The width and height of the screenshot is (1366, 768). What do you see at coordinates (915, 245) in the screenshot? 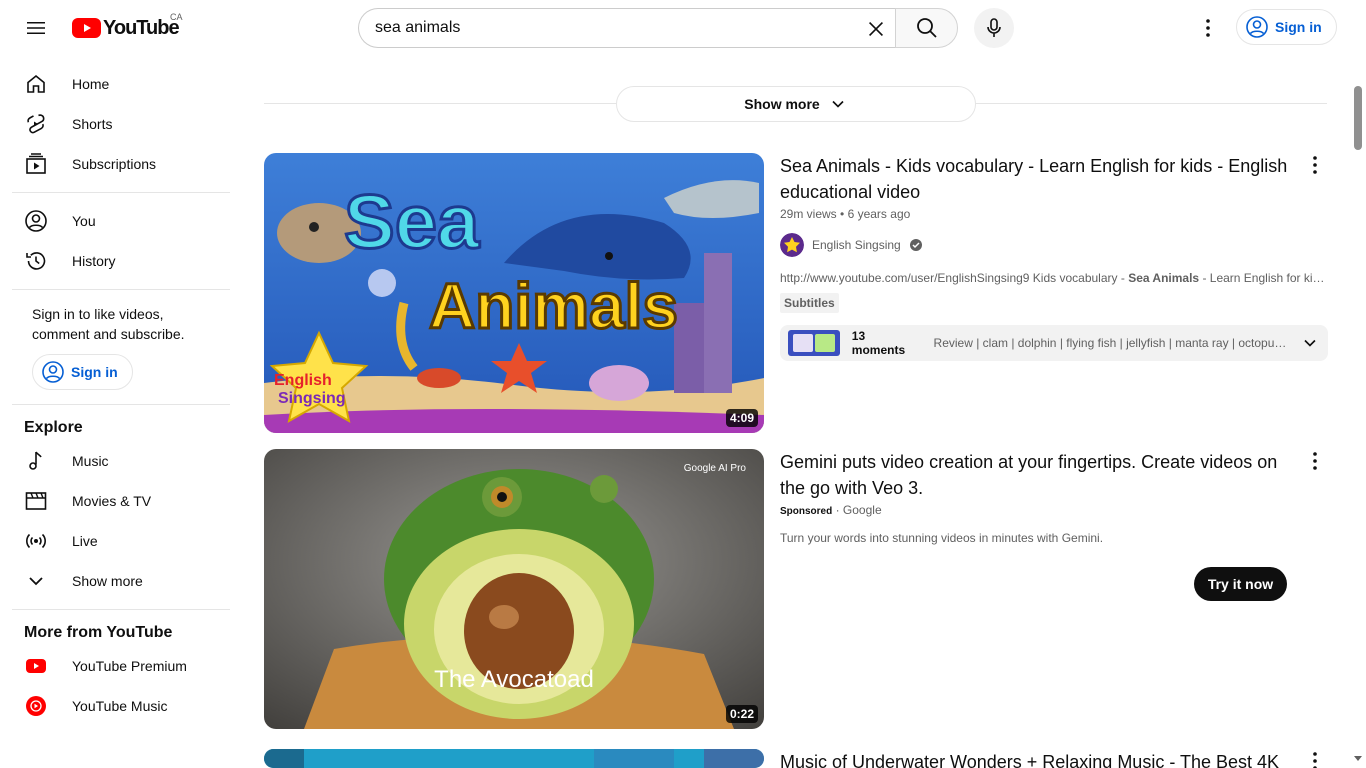
I see `verified-icon` at bounding box center [915, 245].